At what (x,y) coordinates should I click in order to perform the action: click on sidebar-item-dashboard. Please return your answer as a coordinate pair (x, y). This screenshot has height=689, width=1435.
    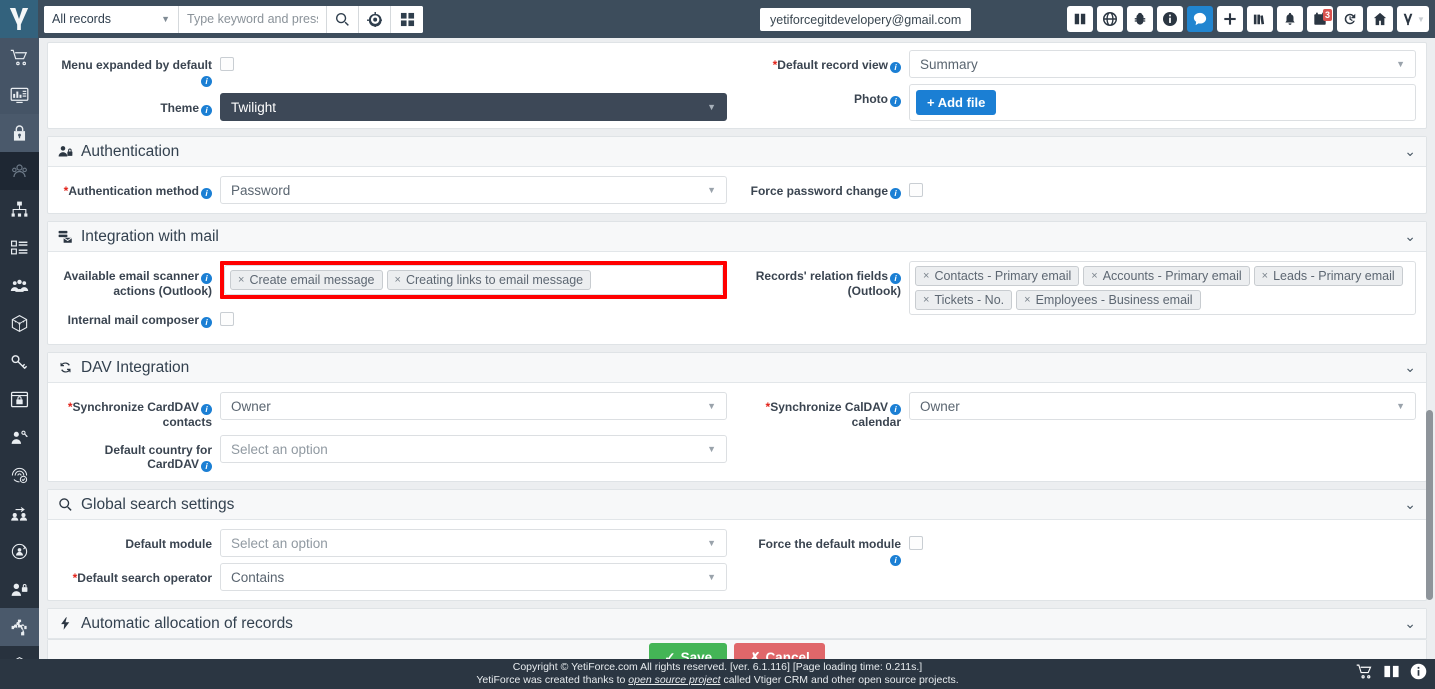
    Looking at the image, I should click on (19, 95).